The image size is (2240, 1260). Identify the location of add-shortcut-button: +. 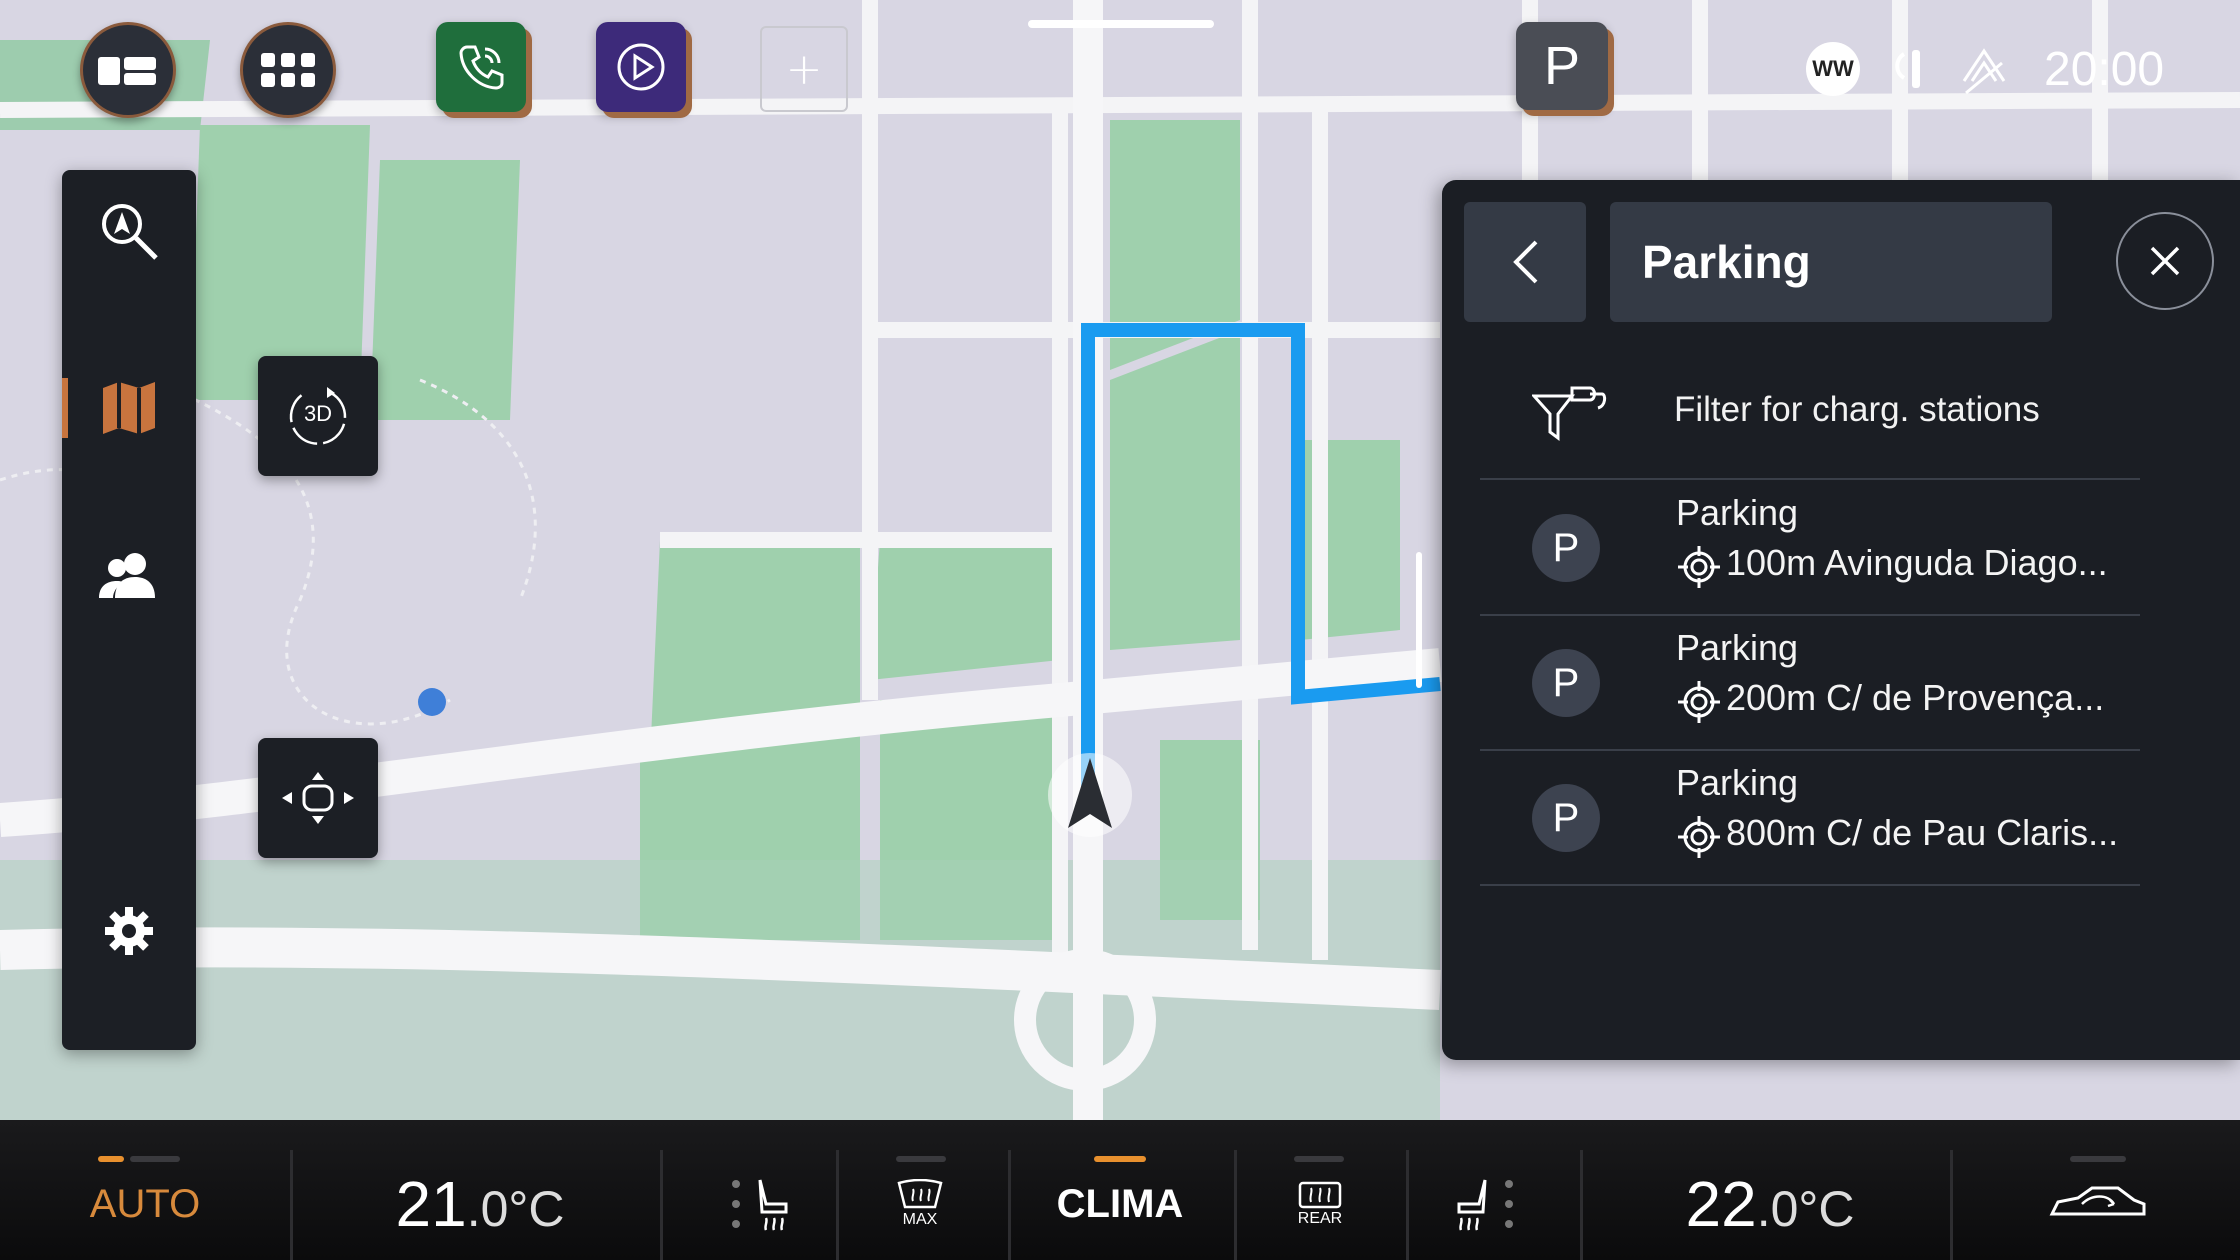
(804, 69).